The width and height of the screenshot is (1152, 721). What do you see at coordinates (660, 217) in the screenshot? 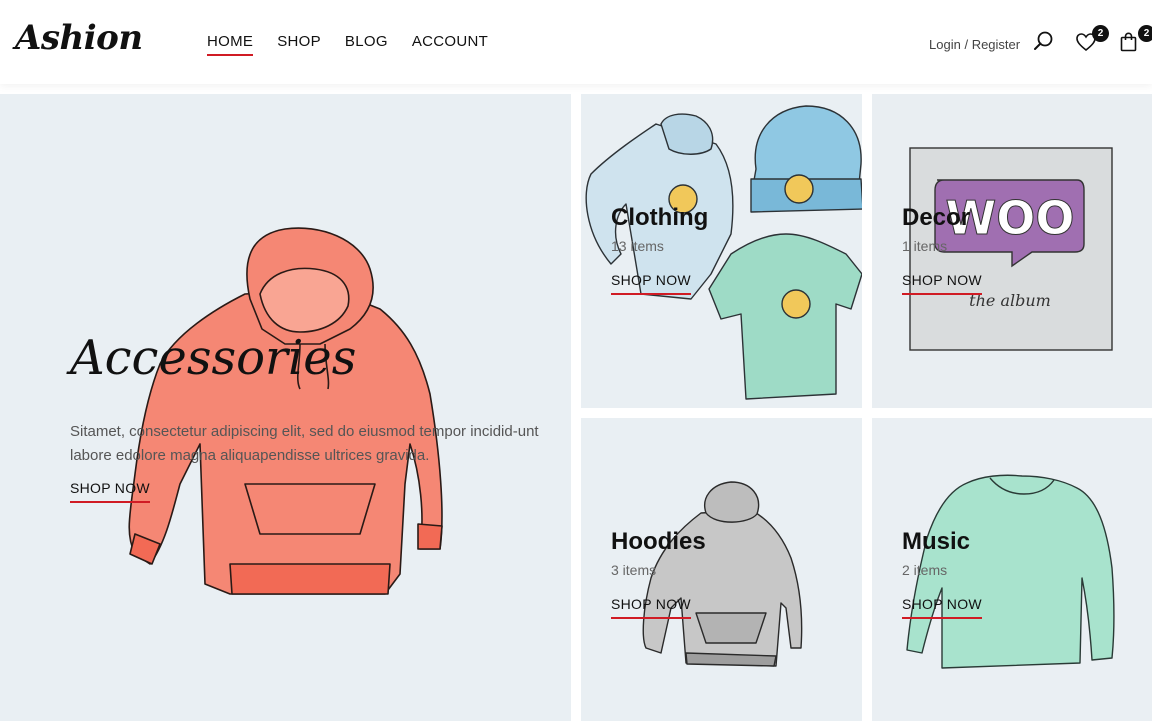
I see `category-title: Clothing` at bounding box center [660, 217].